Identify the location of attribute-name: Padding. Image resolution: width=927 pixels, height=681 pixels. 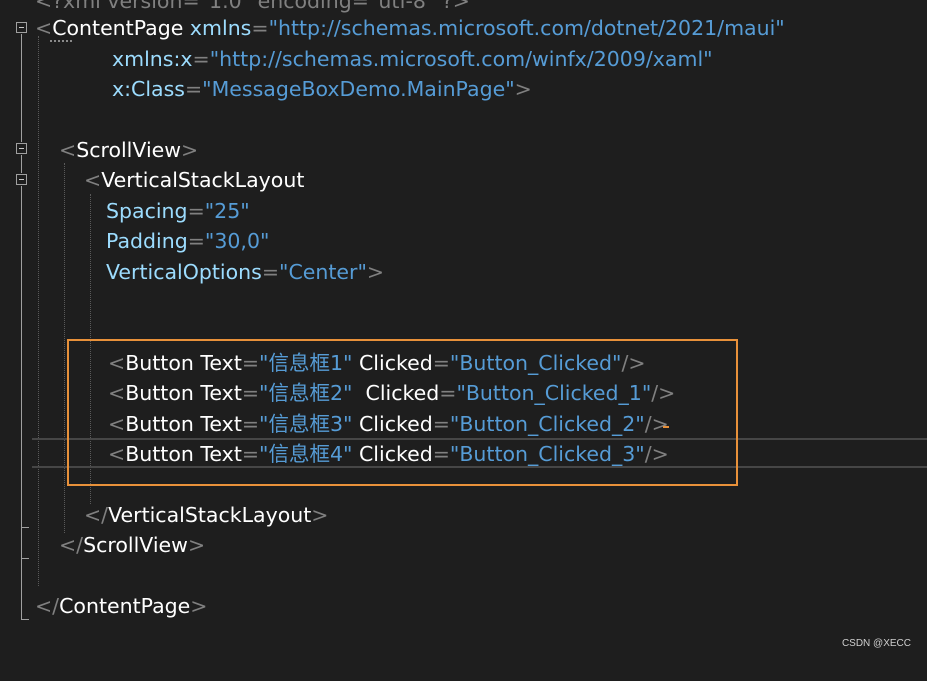
(147, 241).